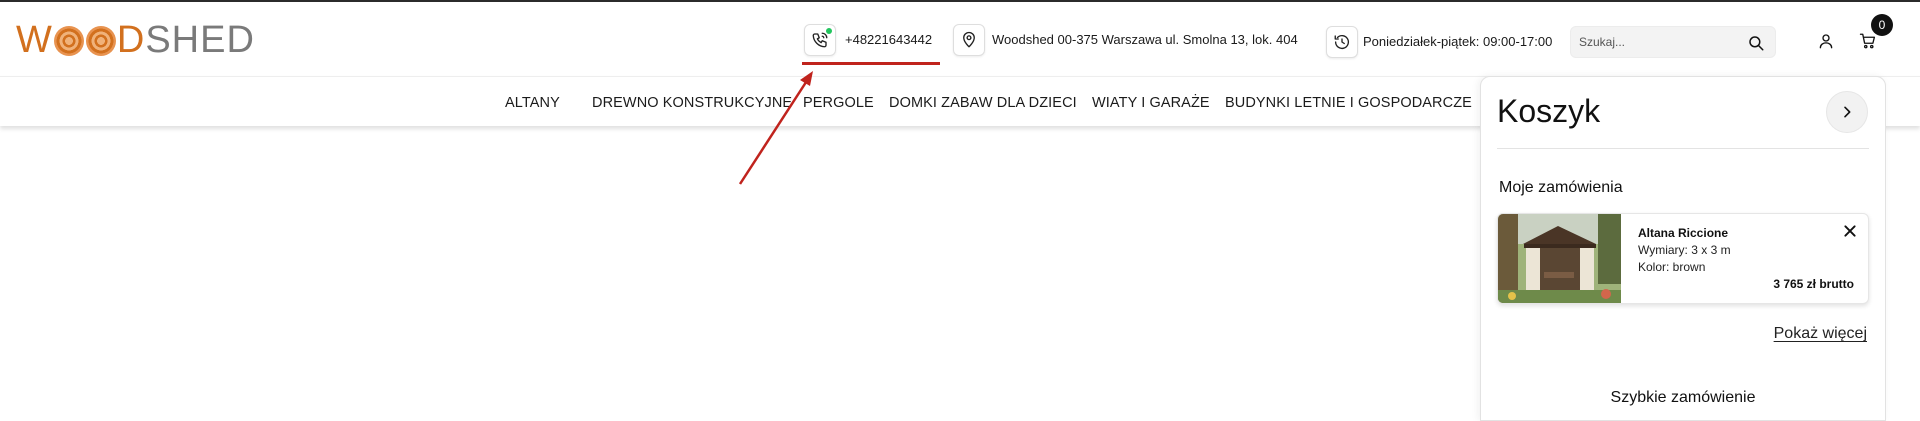 This screenshot has height=421, width=1920. Describe the element at coordinates (888, 40) in the screenshot. I see `phone-number: +48221643442` at that location.